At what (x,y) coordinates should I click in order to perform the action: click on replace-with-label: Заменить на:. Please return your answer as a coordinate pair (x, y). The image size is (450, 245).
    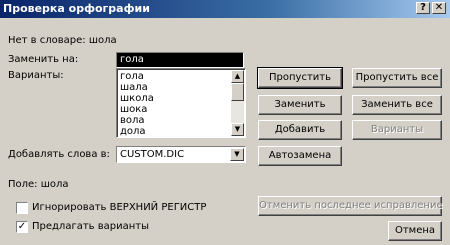
    Looking at the image, I should click on (43, 59).